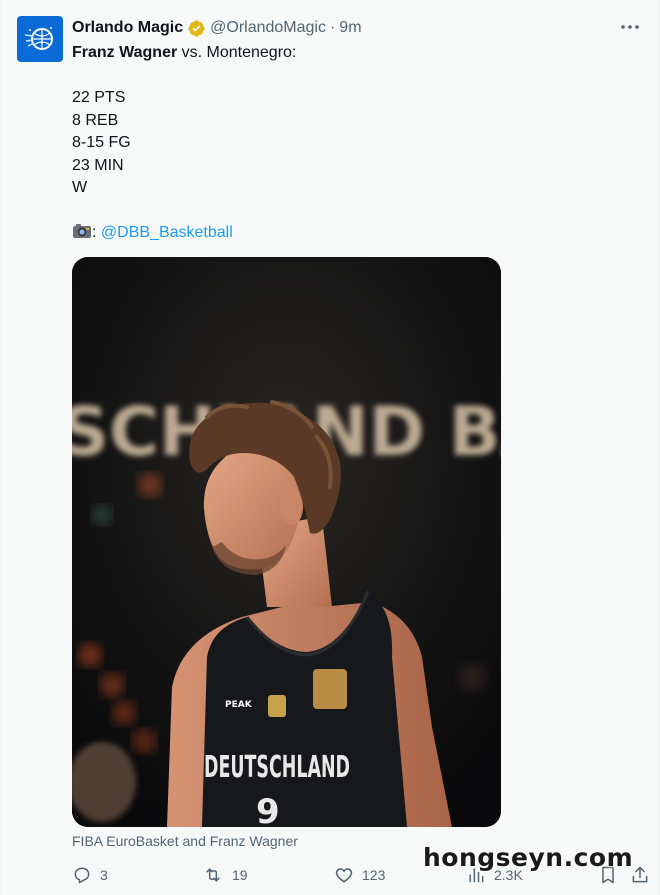 The height and width of the screenshot is (895, 660). Describe the element at coordinates (528, 857) in the screenshot. I see `watermark-text: hongseyn.com` at that location.